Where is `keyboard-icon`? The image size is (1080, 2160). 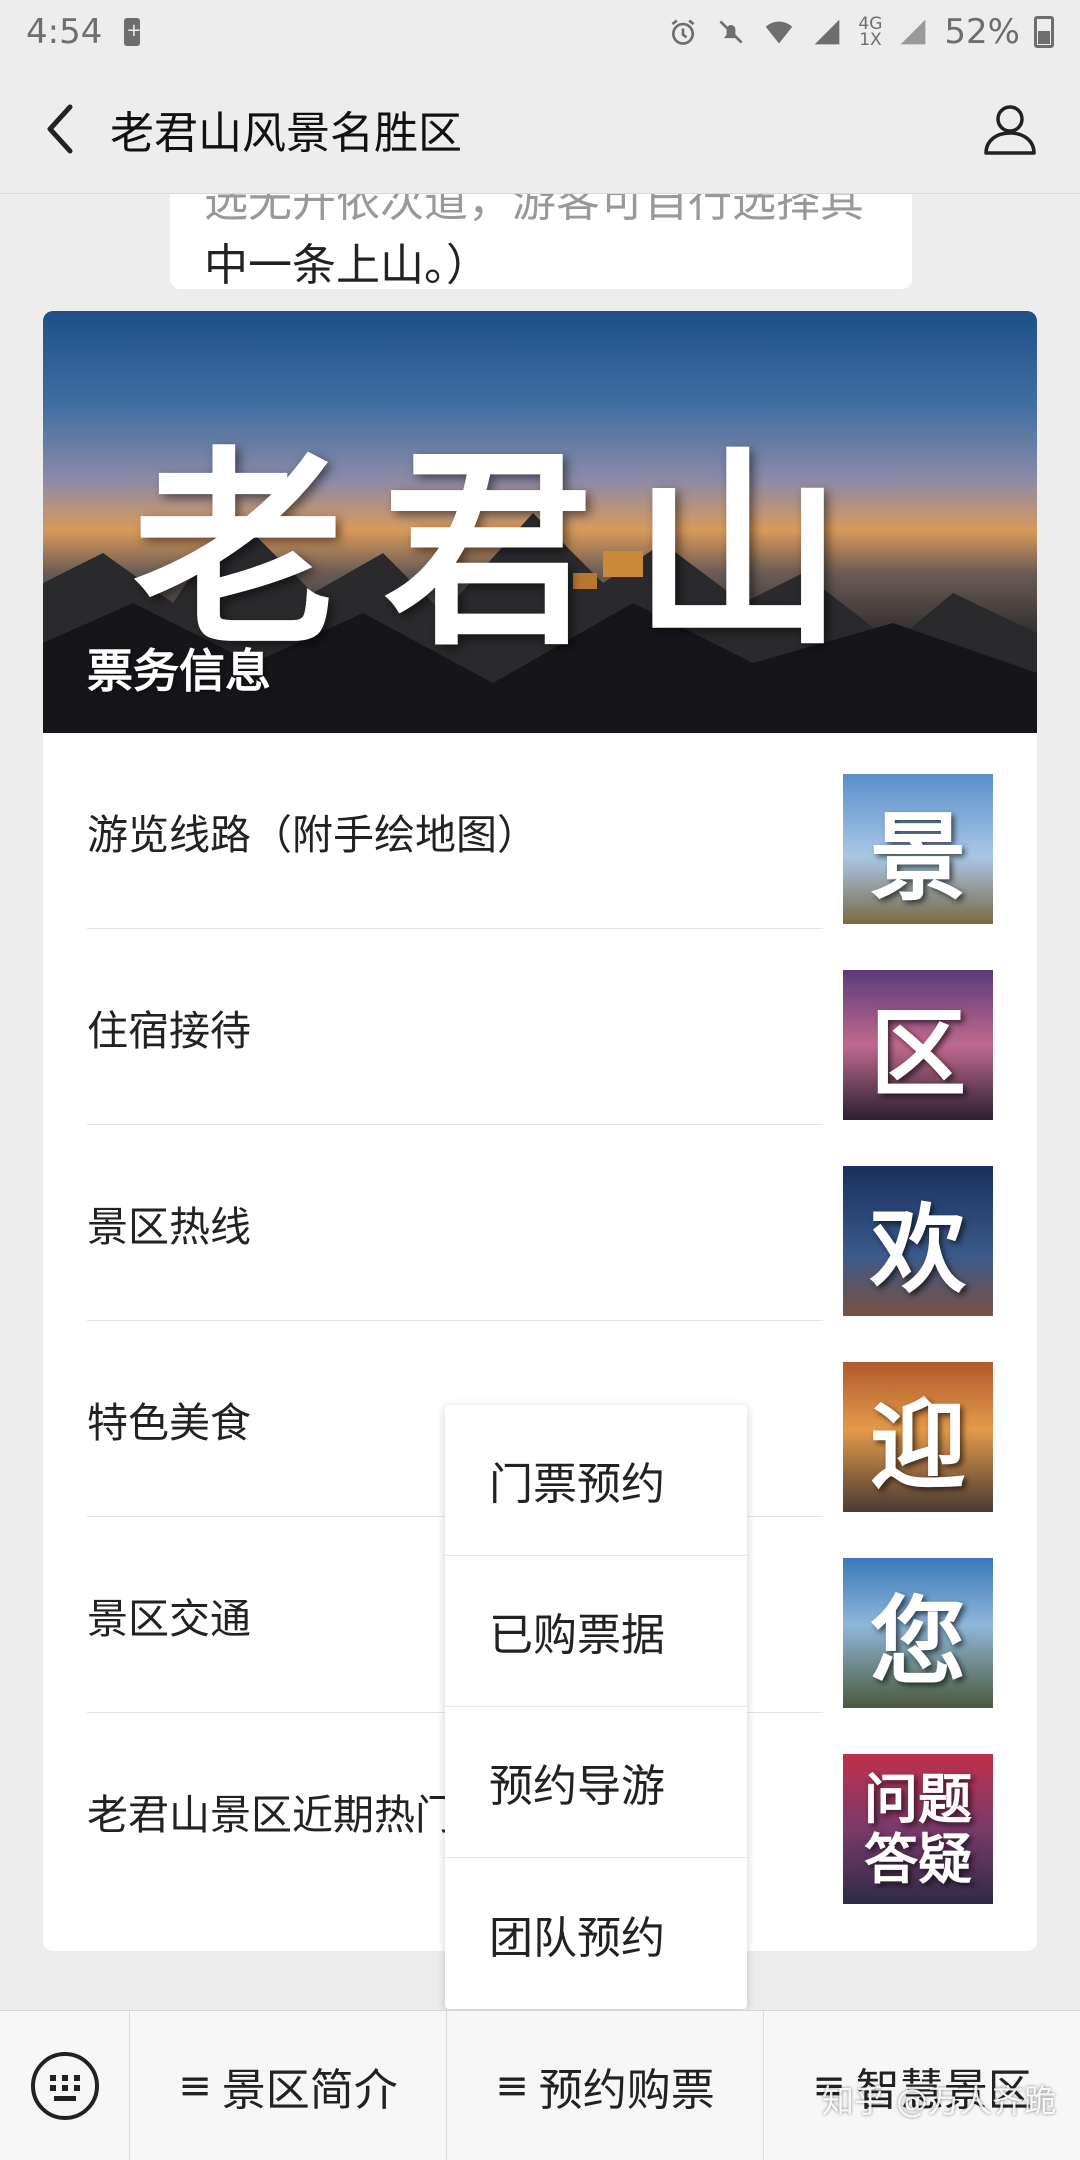 keyboard-icon is located at coordinates (64, 2085).